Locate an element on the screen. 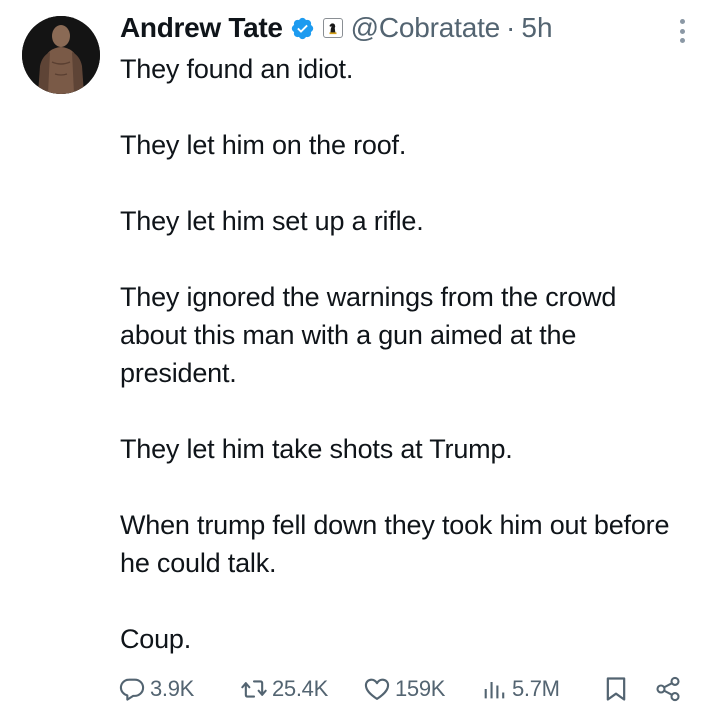  tweet-paragraph: They let him set up a rifle. is located at coordinates (272, 221).